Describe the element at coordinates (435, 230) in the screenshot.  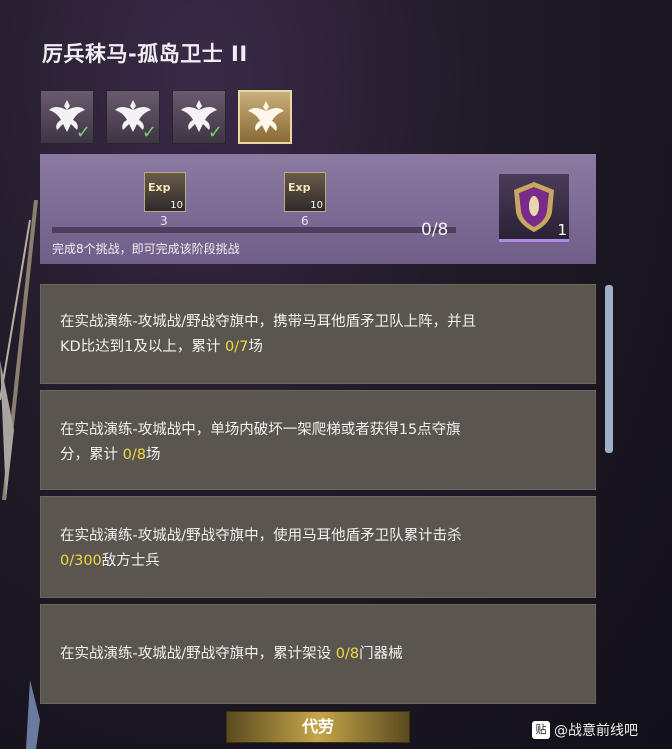
I see `stage-progress-text: 0/8` at that location.